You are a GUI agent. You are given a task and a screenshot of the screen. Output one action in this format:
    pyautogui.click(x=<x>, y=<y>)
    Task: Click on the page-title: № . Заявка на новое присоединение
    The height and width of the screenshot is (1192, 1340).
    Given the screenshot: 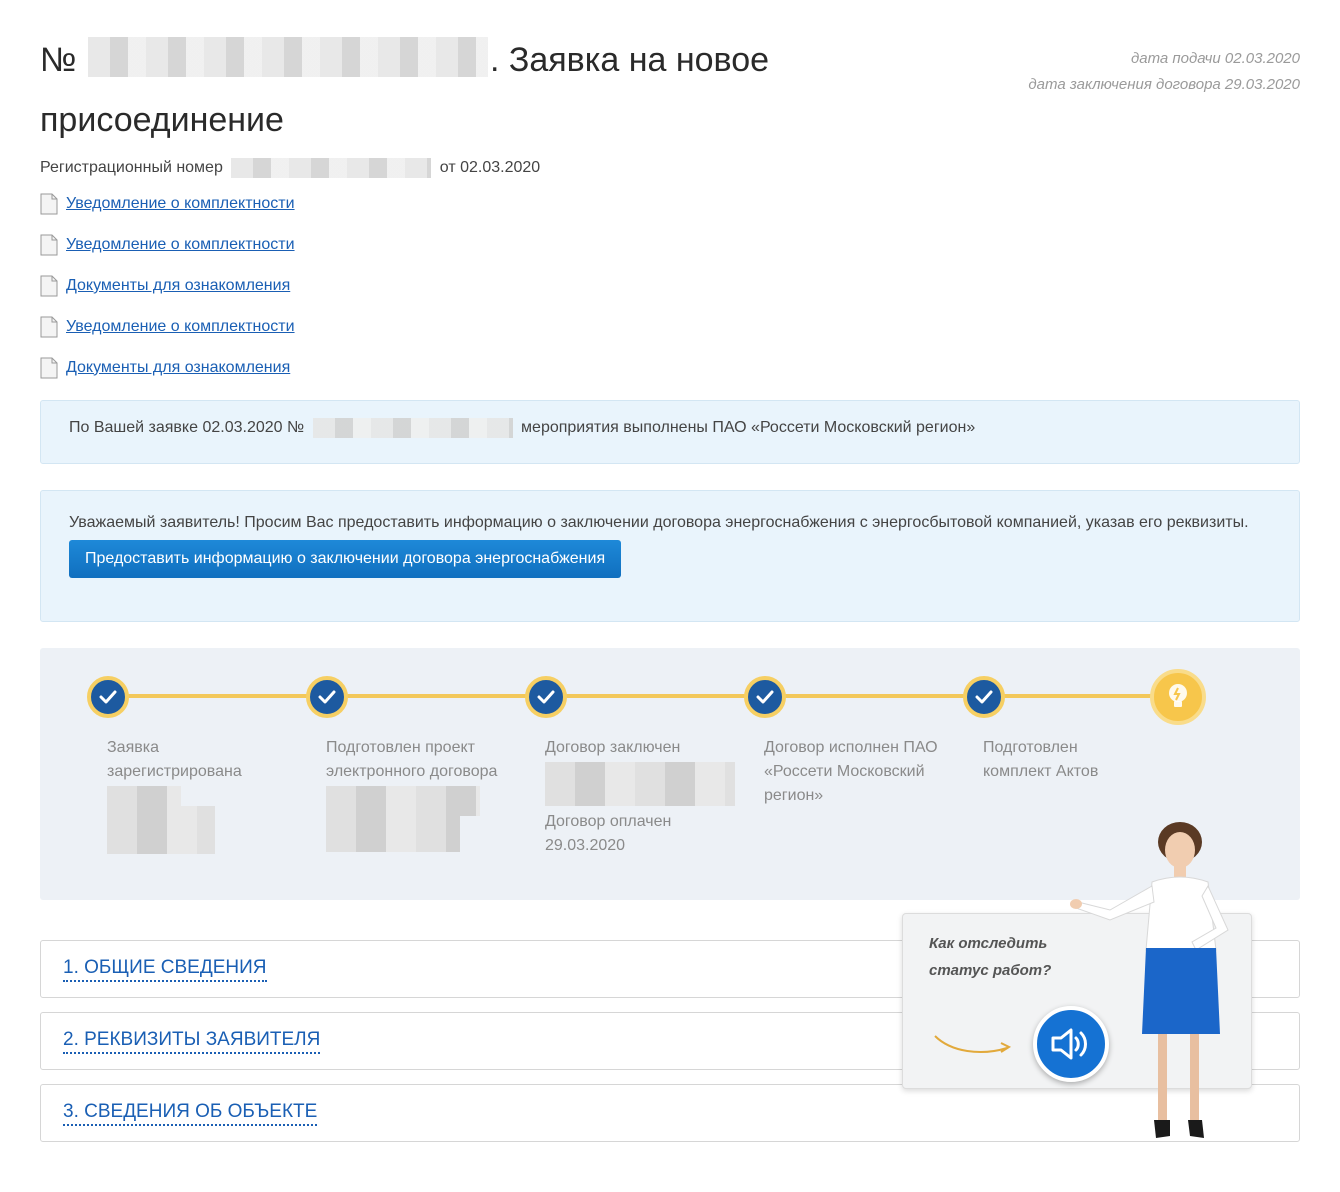 What is the action you would take?
    pyautogui.click(x=440, y=90)
    